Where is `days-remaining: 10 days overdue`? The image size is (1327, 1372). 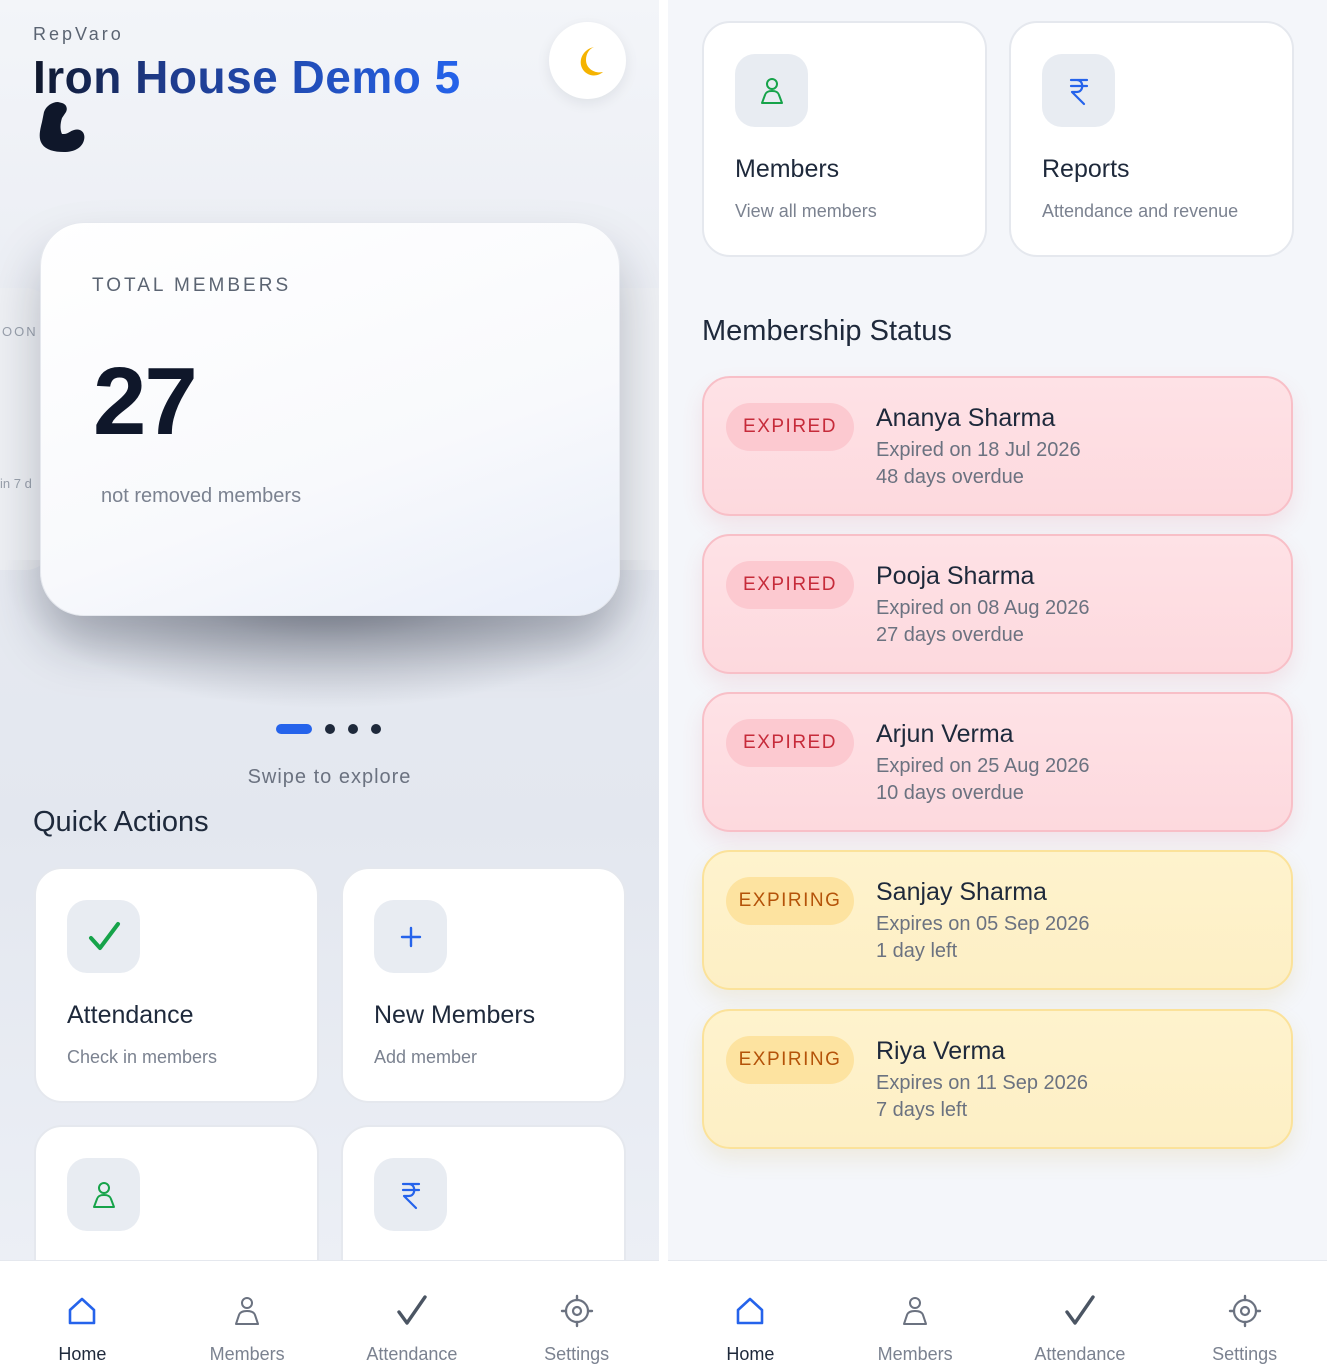 days-remaining: 10 days overdue is located at coordinates (950, 793).